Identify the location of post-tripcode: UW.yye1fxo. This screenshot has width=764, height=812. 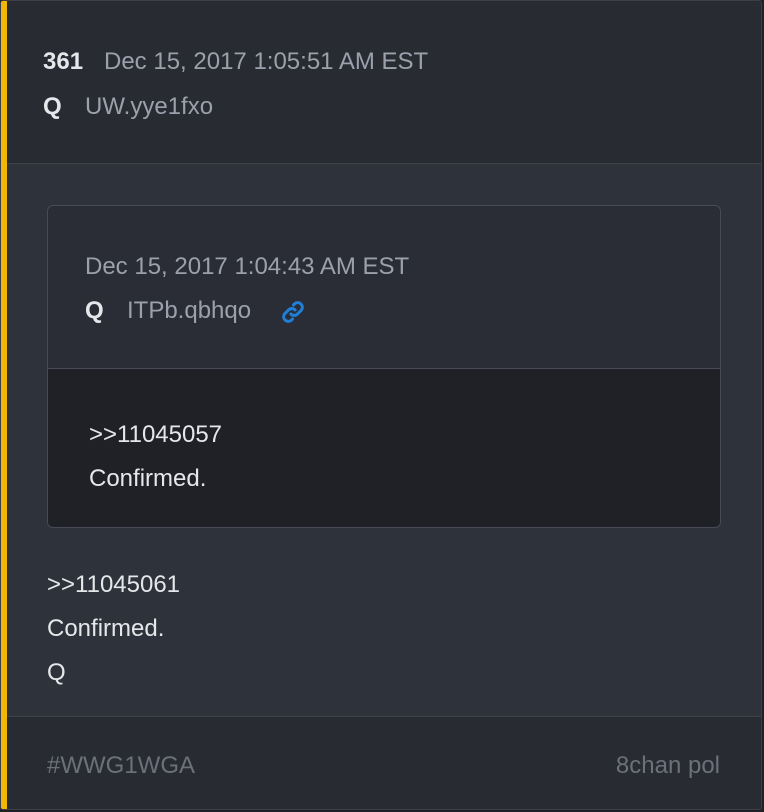
(149, 106).